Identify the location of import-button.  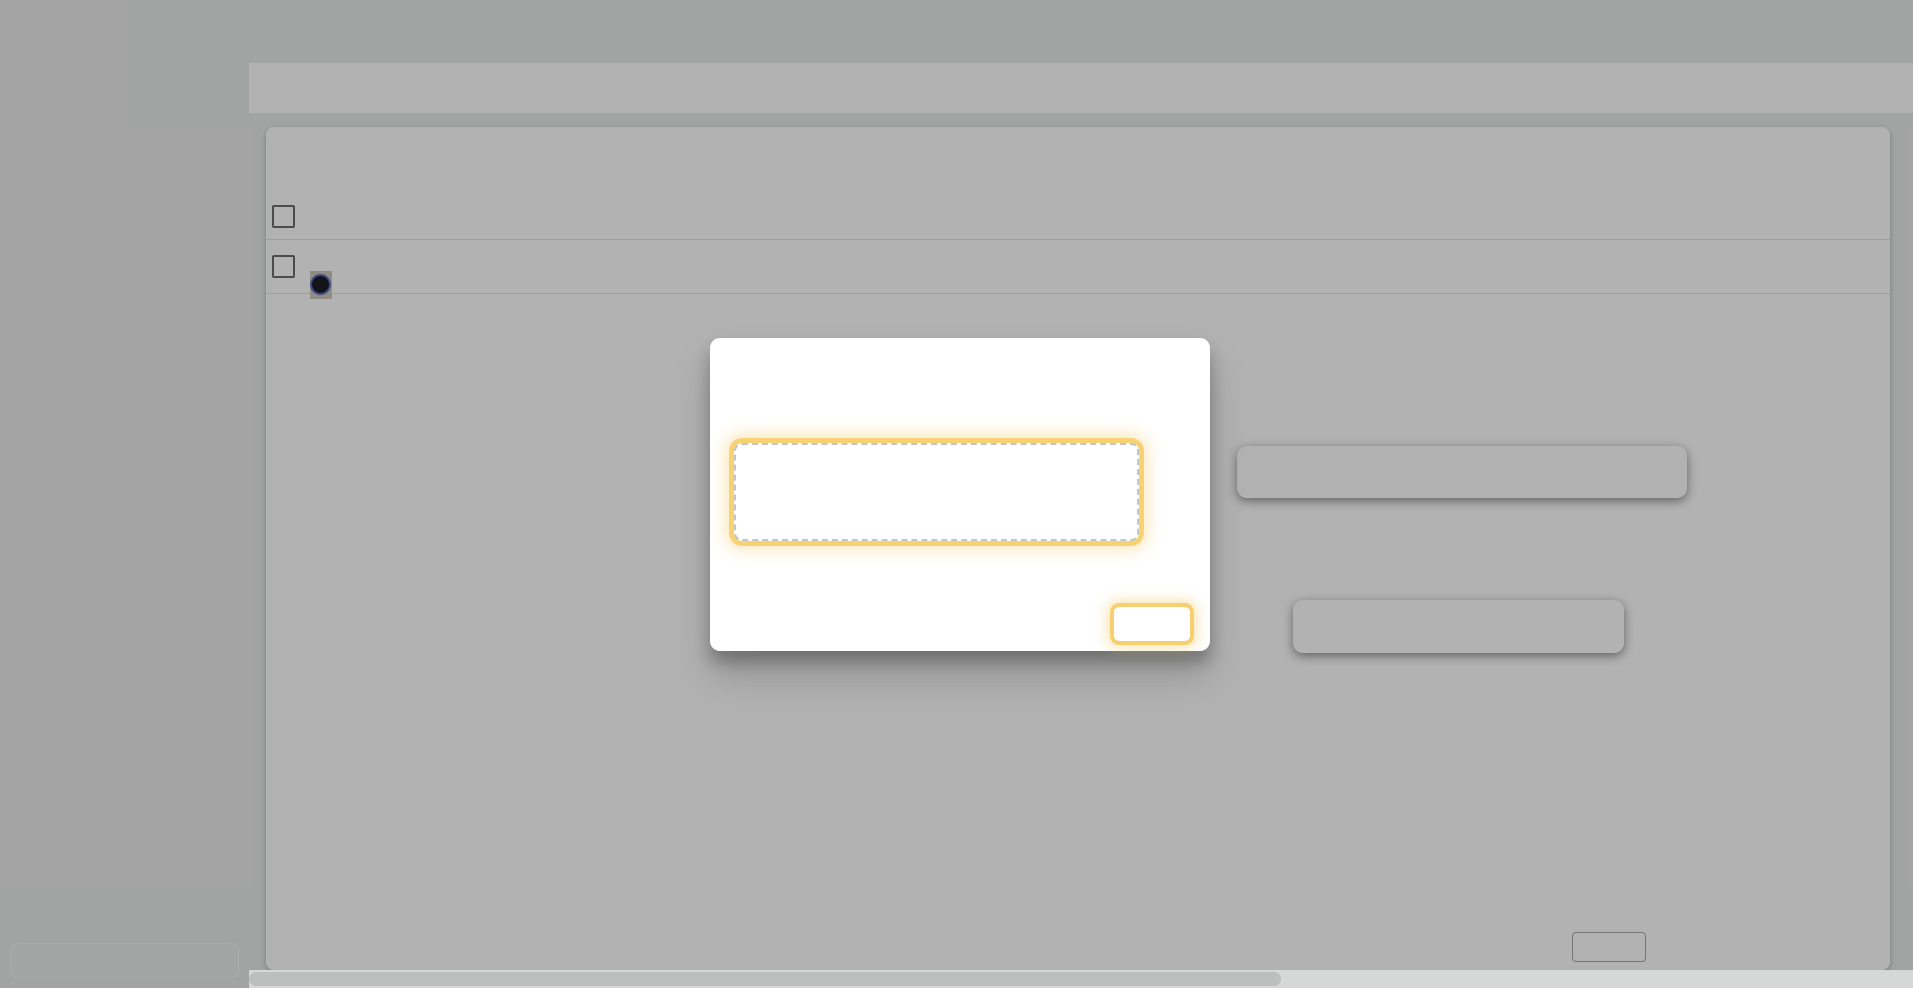
(1152, 624).